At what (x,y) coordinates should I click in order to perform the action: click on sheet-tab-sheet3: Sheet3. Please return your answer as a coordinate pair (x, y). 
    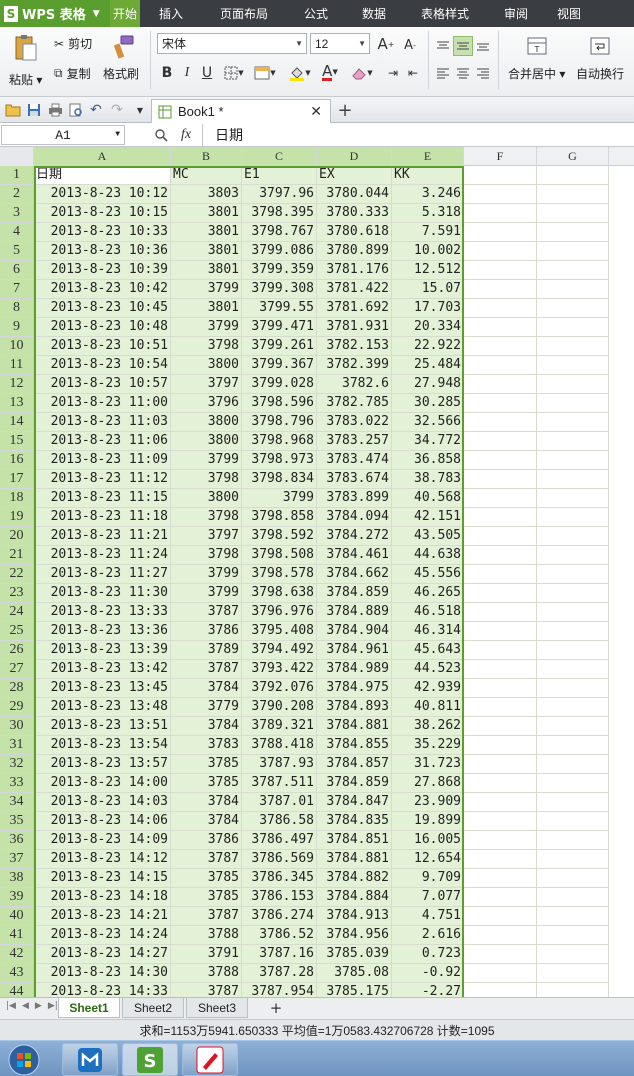
    Looking at the image, I should click on (217, 1008).